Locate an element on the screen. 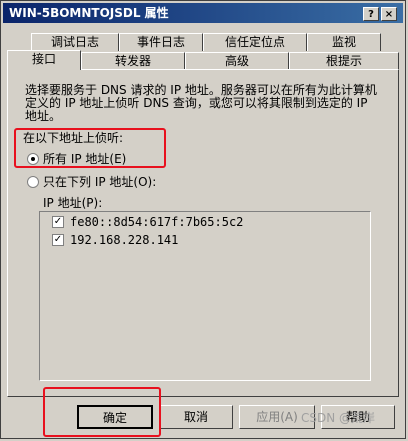 Image resolution: width=408 pixels, height=441 pixels. tab-interfaces: 接口 is located at coordinates (44, 60).